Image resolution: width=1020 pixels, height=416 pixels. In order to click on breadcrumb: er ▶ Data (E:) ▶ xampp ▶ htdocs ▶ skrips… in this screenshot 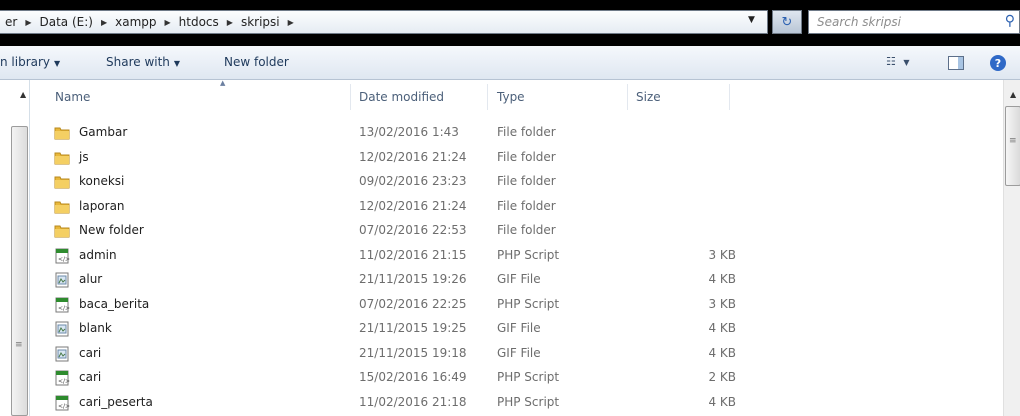, I will do `click(384, 22)`.